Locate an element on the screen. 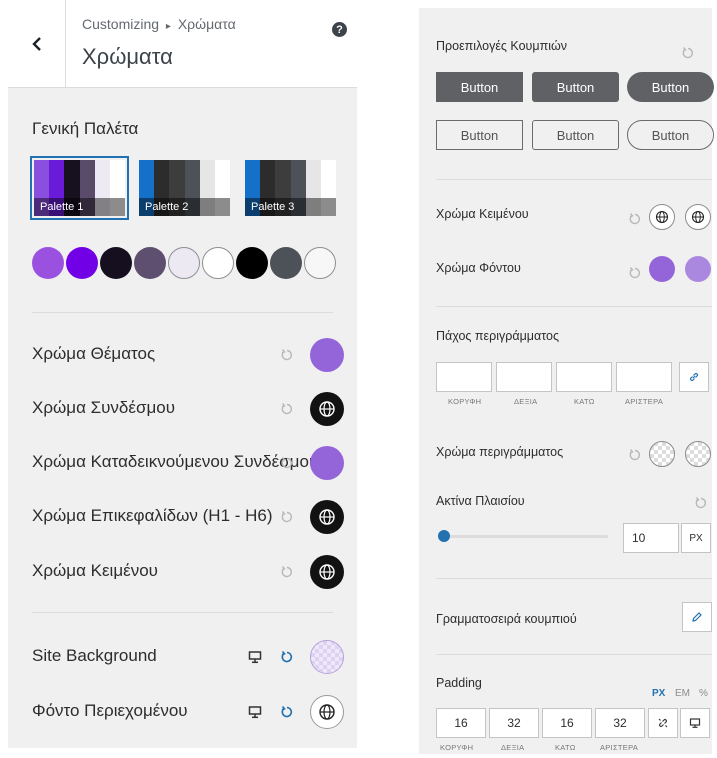  border-color-swatch is located at coordinates (662, 454).